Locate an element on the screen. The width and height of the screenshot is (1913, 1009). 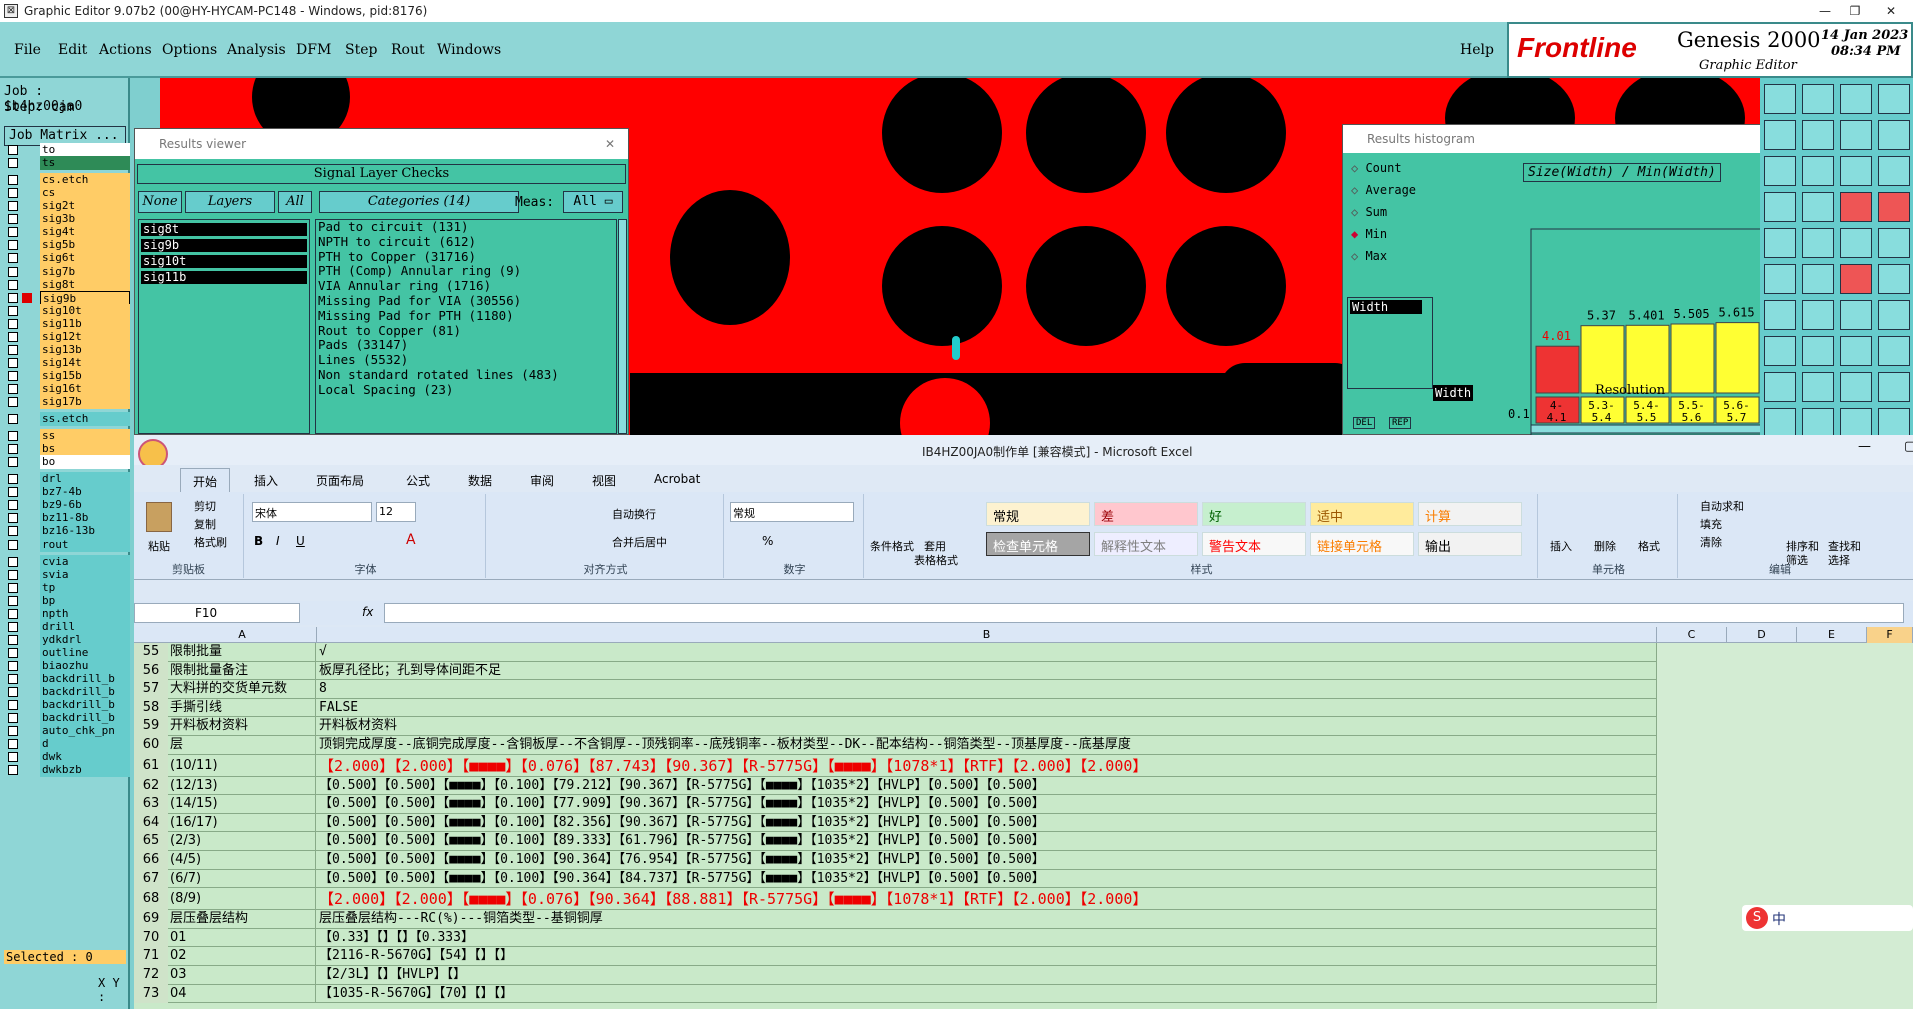
layer-row: drl is located at coordinates (69, 479).